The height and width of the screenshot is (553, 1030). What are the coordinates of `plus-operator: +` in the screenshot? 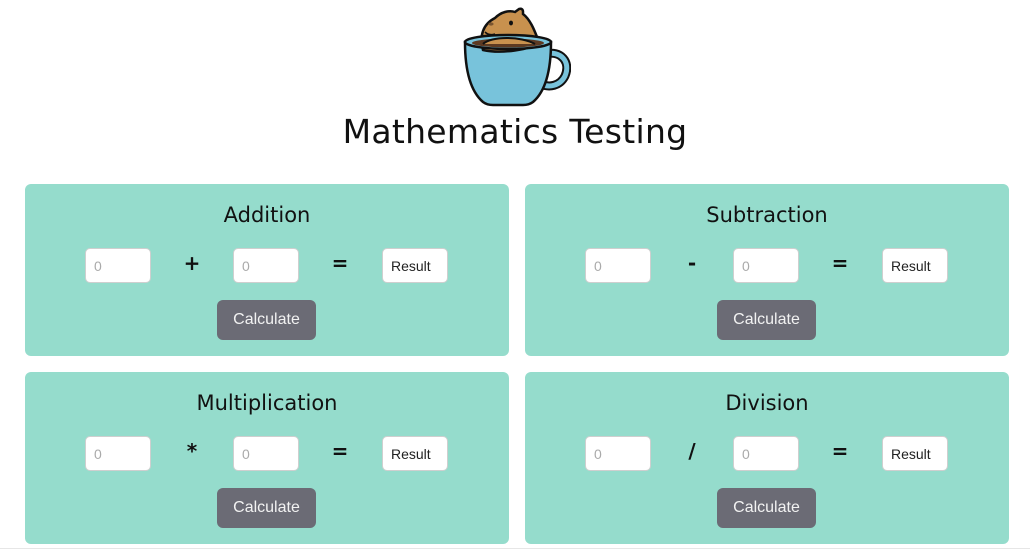 It's located at (192, 263).